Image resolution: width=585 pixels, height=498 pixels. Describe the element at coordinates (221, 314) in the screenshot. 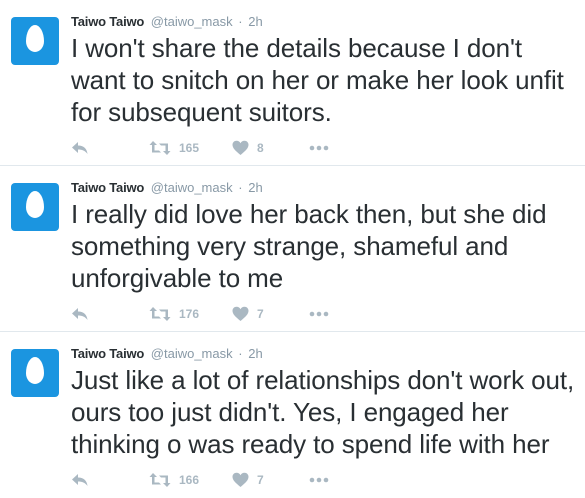

I see `tweet-actions: 176 7` at that location.